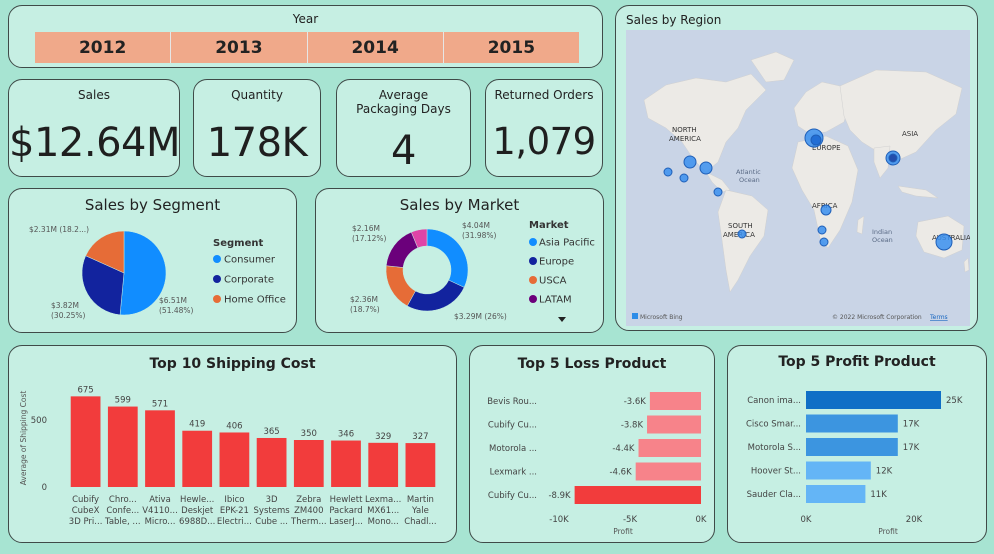  I want to click on segment-legend-item: Corporate, so click(249, 280).